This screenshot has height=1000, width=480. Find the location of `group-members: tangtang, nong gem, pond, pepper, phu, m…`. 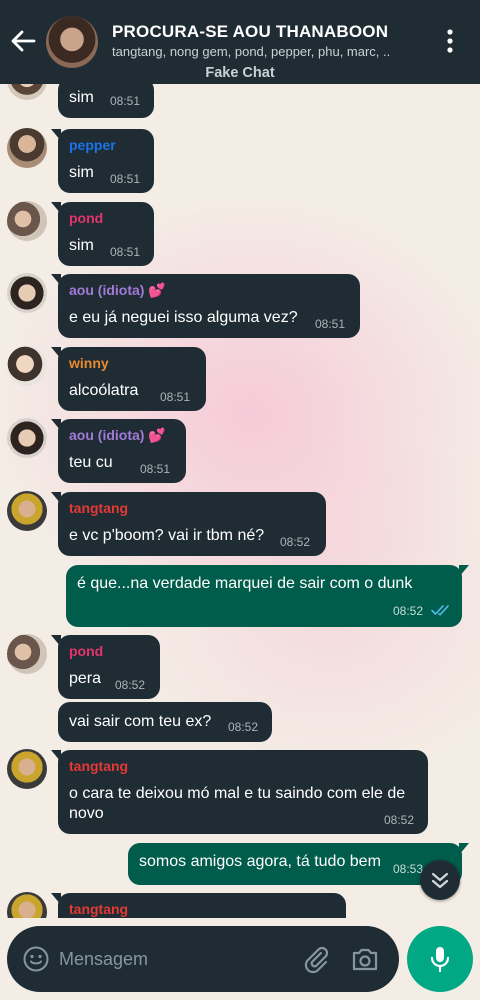

group-members: tangtang, nong gem, pond, pepper, phu, m… is located at coordinates (251, 51).